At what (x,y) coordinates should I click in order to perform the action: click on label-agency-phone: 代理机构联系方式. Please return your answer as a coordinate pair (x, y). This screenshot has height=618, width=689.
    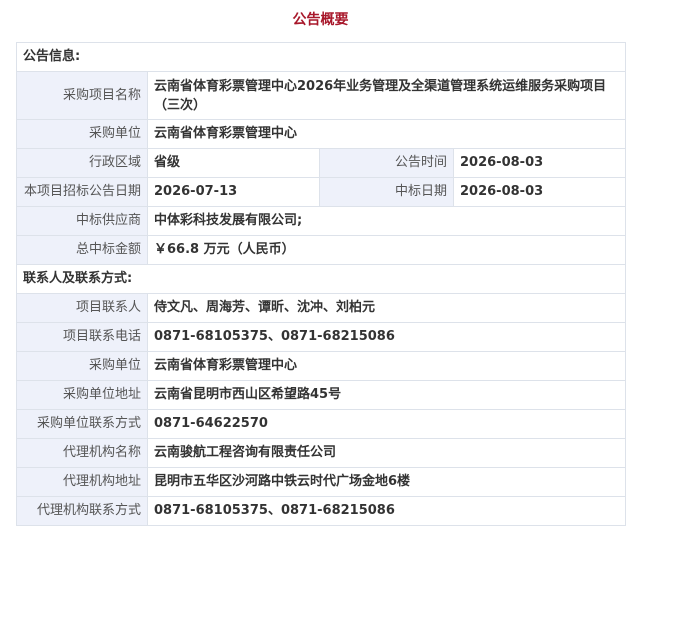
    Looking at the image, I should click on (82, 511).